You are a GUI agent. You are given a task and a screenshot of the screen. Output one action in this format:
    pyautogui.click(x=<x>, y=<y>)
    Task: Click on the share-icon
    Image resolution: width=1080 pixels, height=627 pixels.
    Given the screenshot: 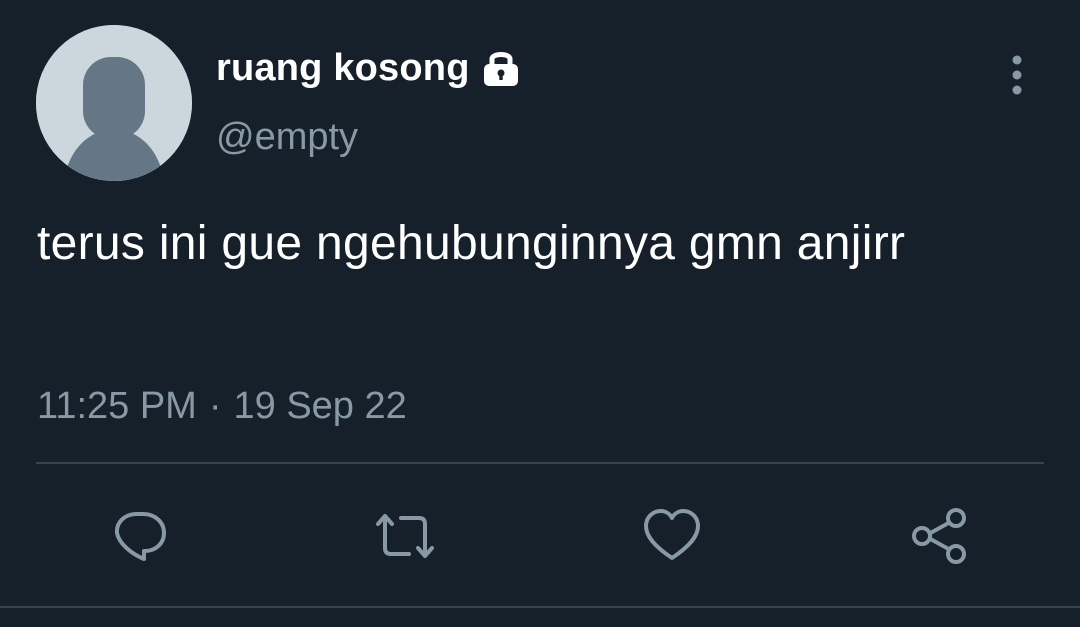 What is the action you would take?
    pyautogui.click(x=939, y=536)
    